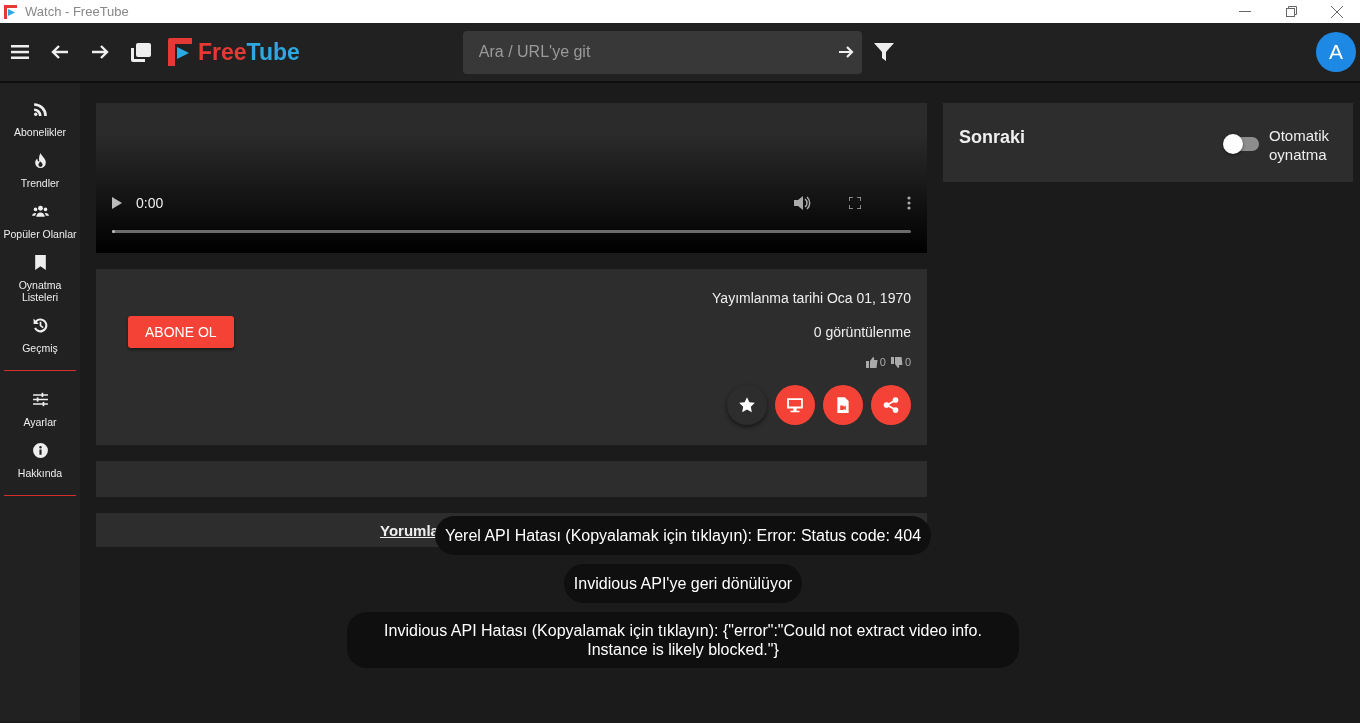 Image resolution: width=1360 pixels, height=723 pixels. I want to click on video-file-button, so click(843, 405).